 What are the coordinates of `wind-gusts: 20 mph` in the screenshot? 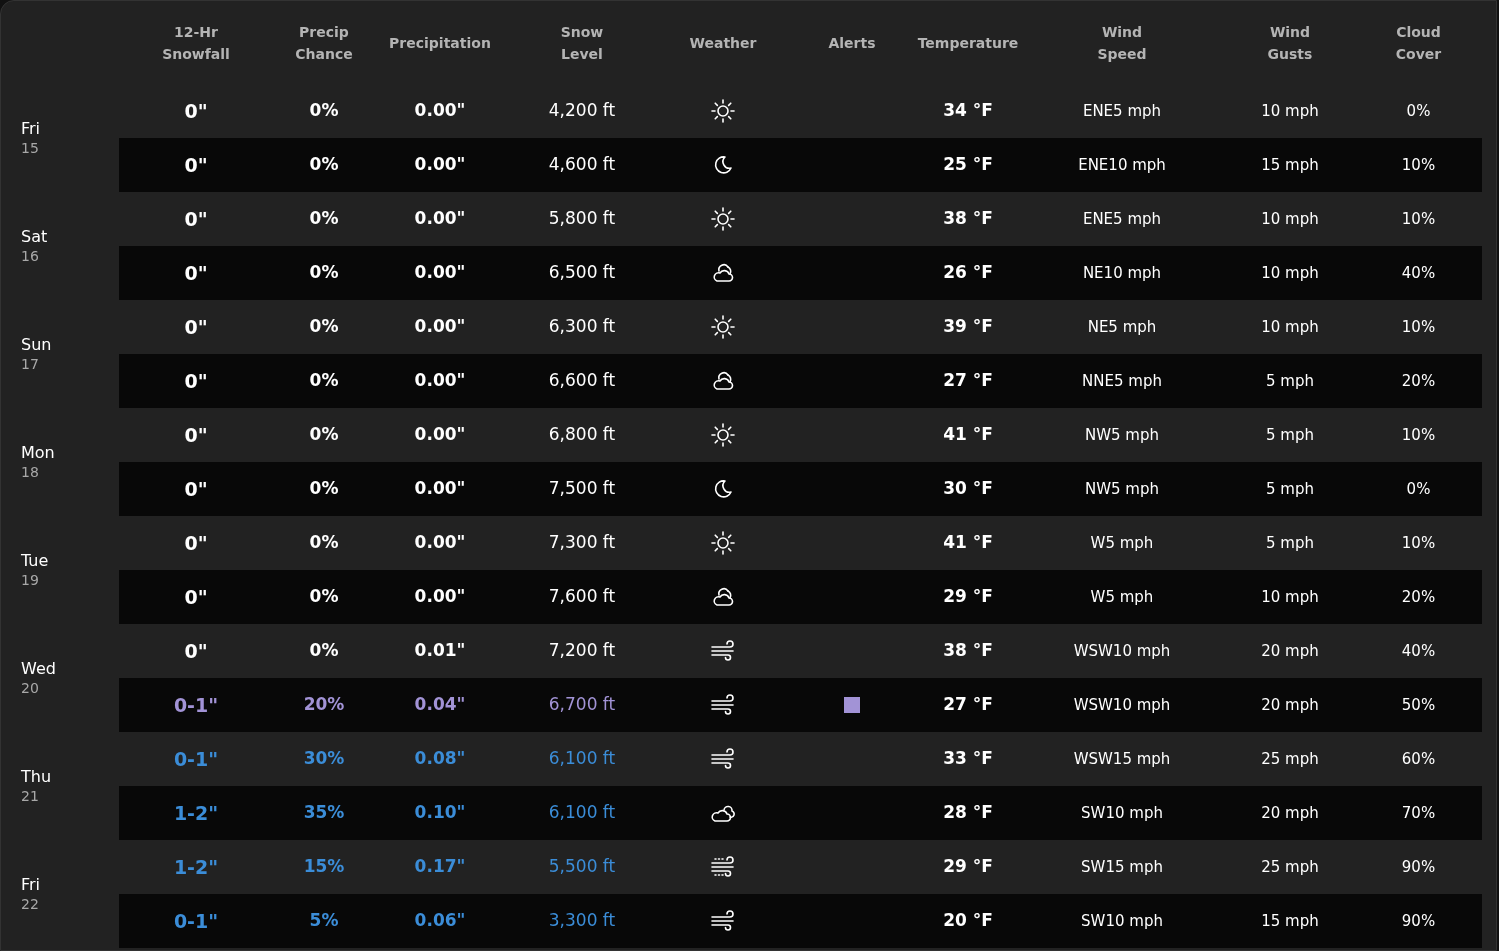 It's located at (1290, 651).